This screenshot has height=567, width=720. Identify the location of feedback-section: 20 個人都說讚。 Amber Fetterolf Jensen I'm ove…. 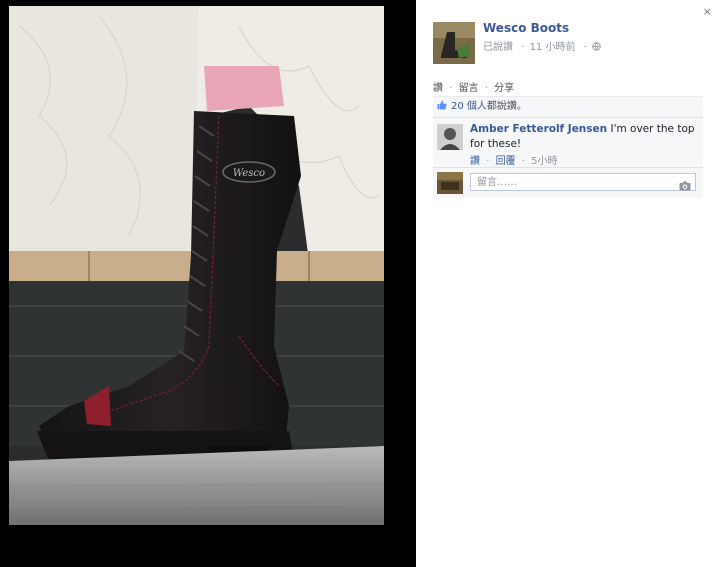
(568, 147).